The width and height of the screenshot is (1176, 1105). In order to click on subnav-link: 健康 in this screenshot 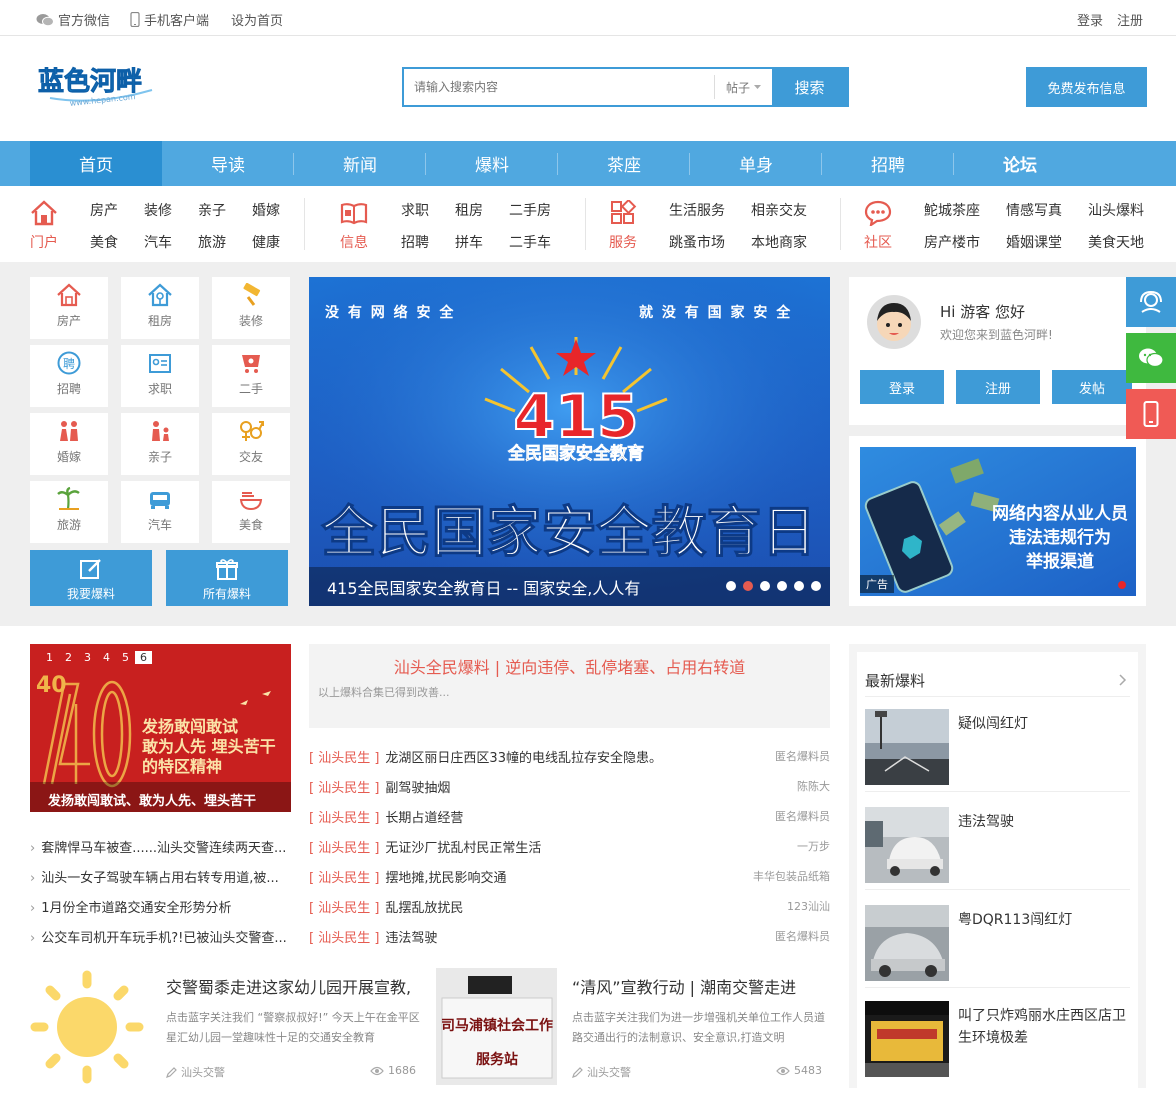, I will do `click(266, 242)`.